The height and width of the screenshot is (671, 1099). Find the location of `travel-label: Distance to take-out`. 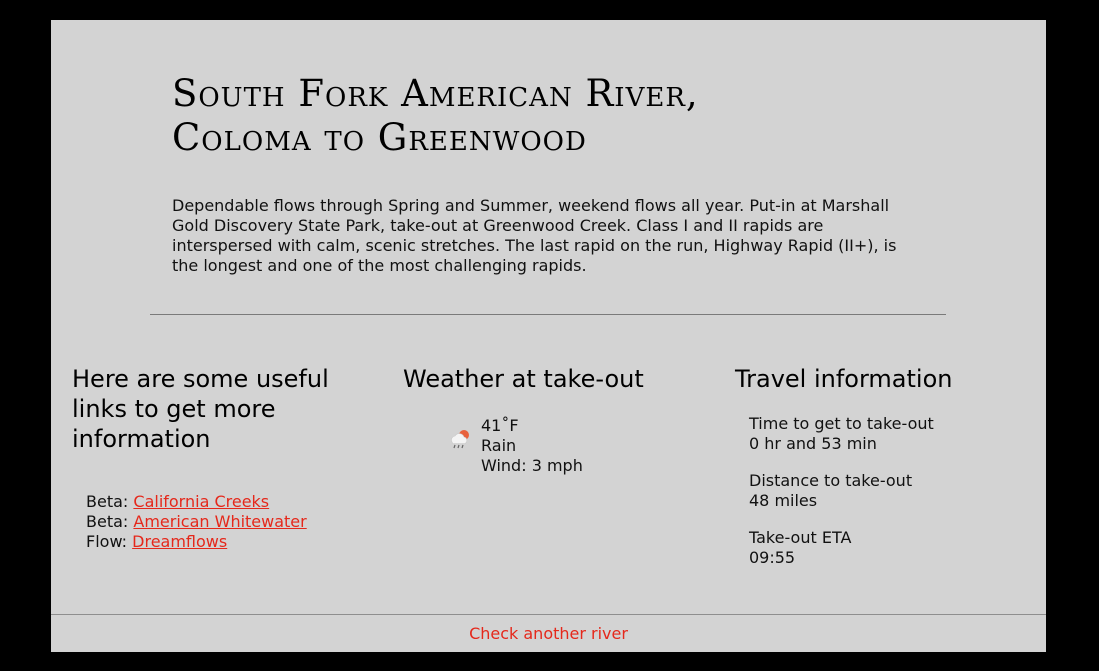

travel-label: Distance to take-out is located at coordinates (831, 480).